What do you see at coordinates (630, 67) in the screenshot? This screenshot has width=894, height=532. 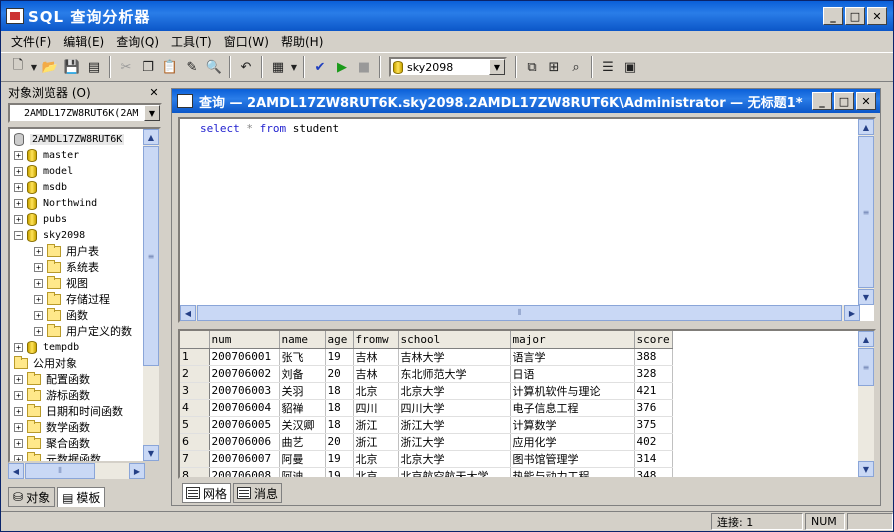 I see `show-results-pane-icon: ▣` at bounding box center [630, 67].